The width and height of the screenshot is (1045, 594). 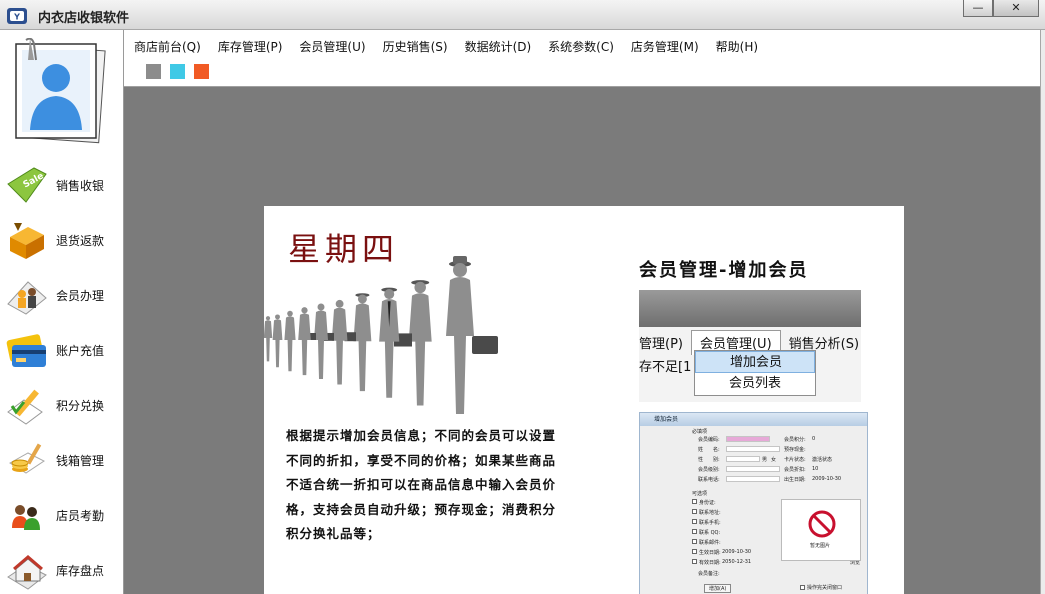 What do you see at coordinates (1016, 8) in the screenshot?
I see `close-button: ✕` at bounding box center [1016, 8].